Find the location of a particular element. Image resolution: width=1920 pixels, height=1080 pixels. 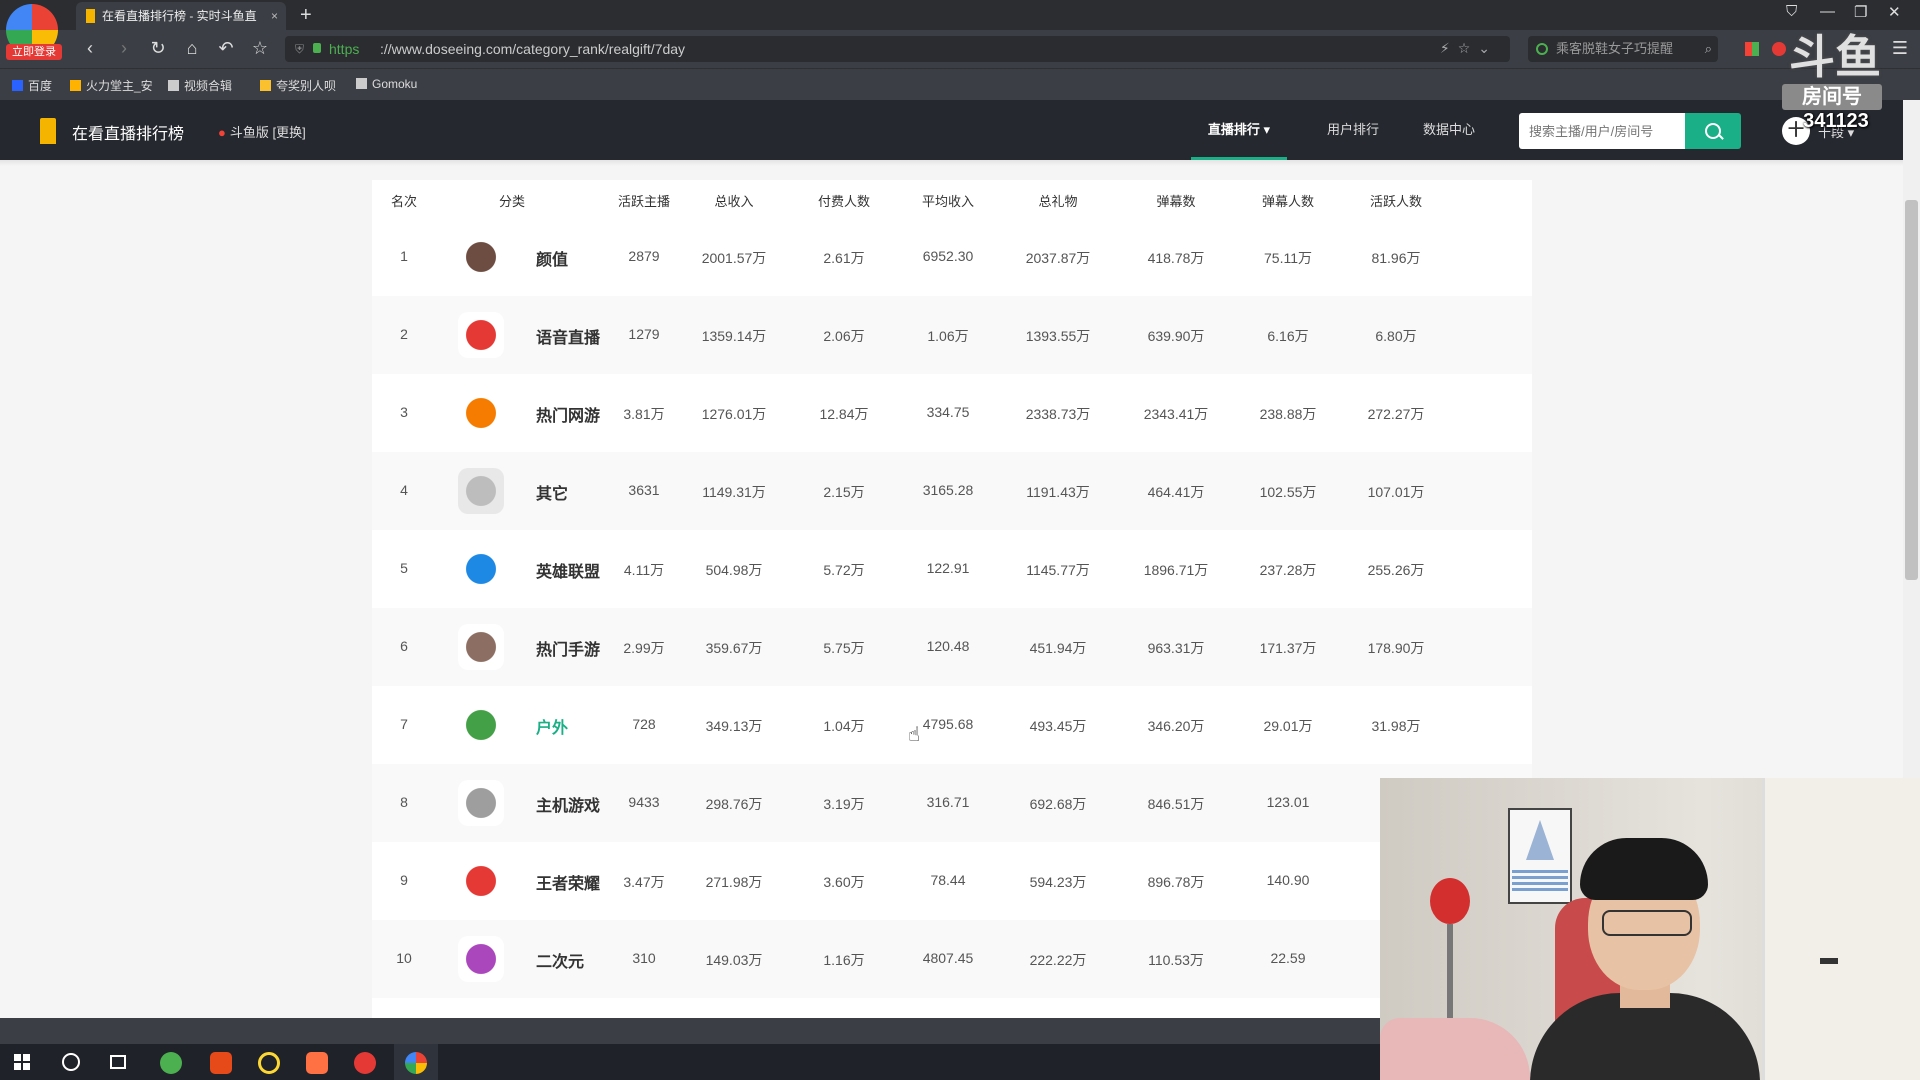

bookmark-item: 视频合辑 is located at coordinates (200, 85).